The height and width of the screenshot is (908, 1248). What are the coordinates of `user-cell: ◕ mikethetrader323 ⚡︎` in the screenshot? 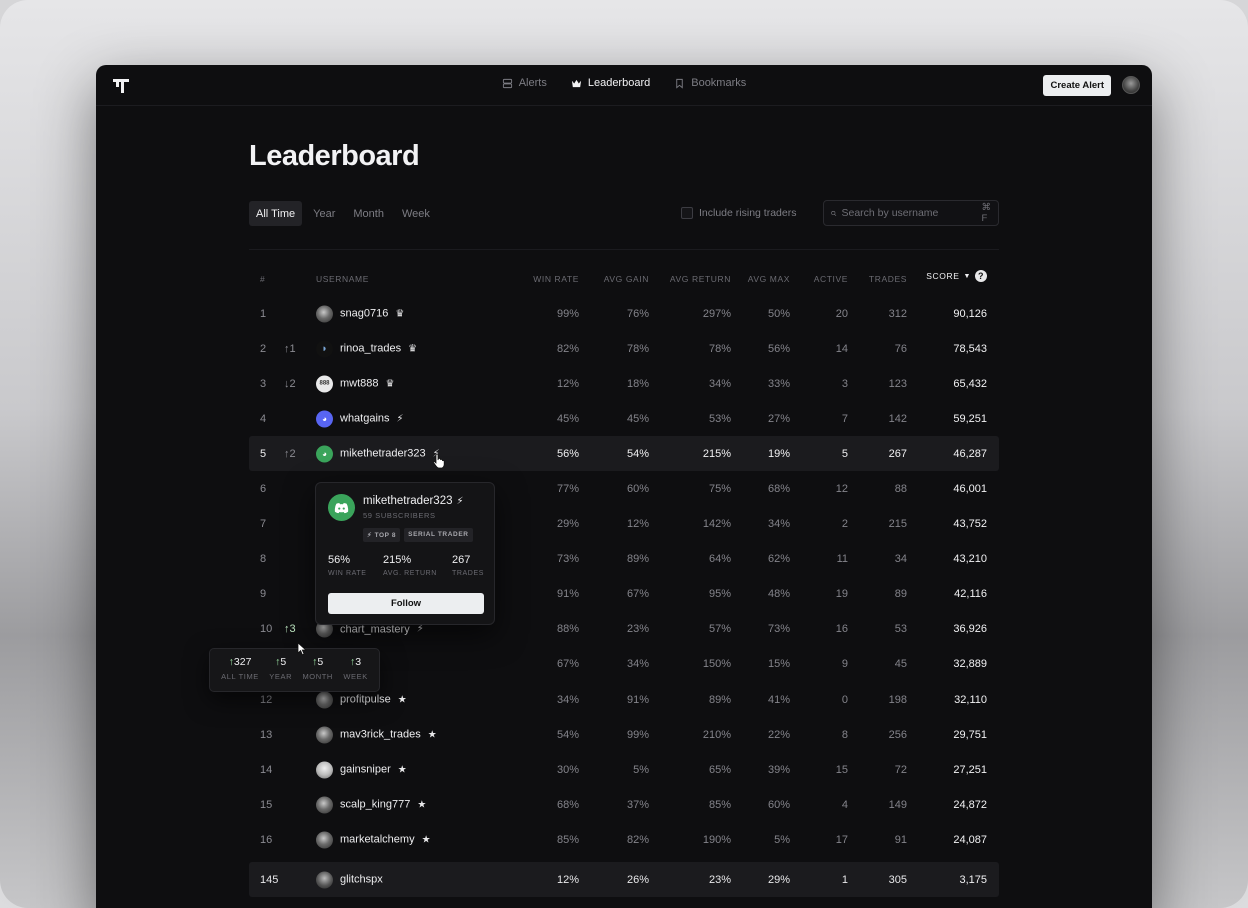 It's located at (378, 454).